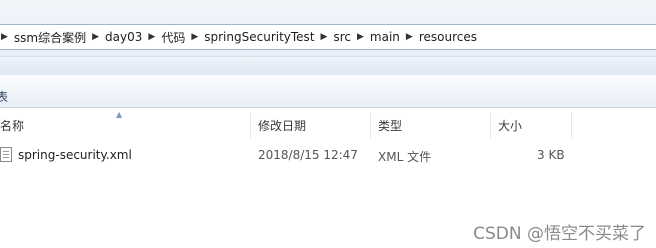 The height and width of the screenshot is (248, 656). What do you see at coordinates (390, 125) in the screenshot?
I see `column-label-type: 类型` at bounding box center [390, 125].